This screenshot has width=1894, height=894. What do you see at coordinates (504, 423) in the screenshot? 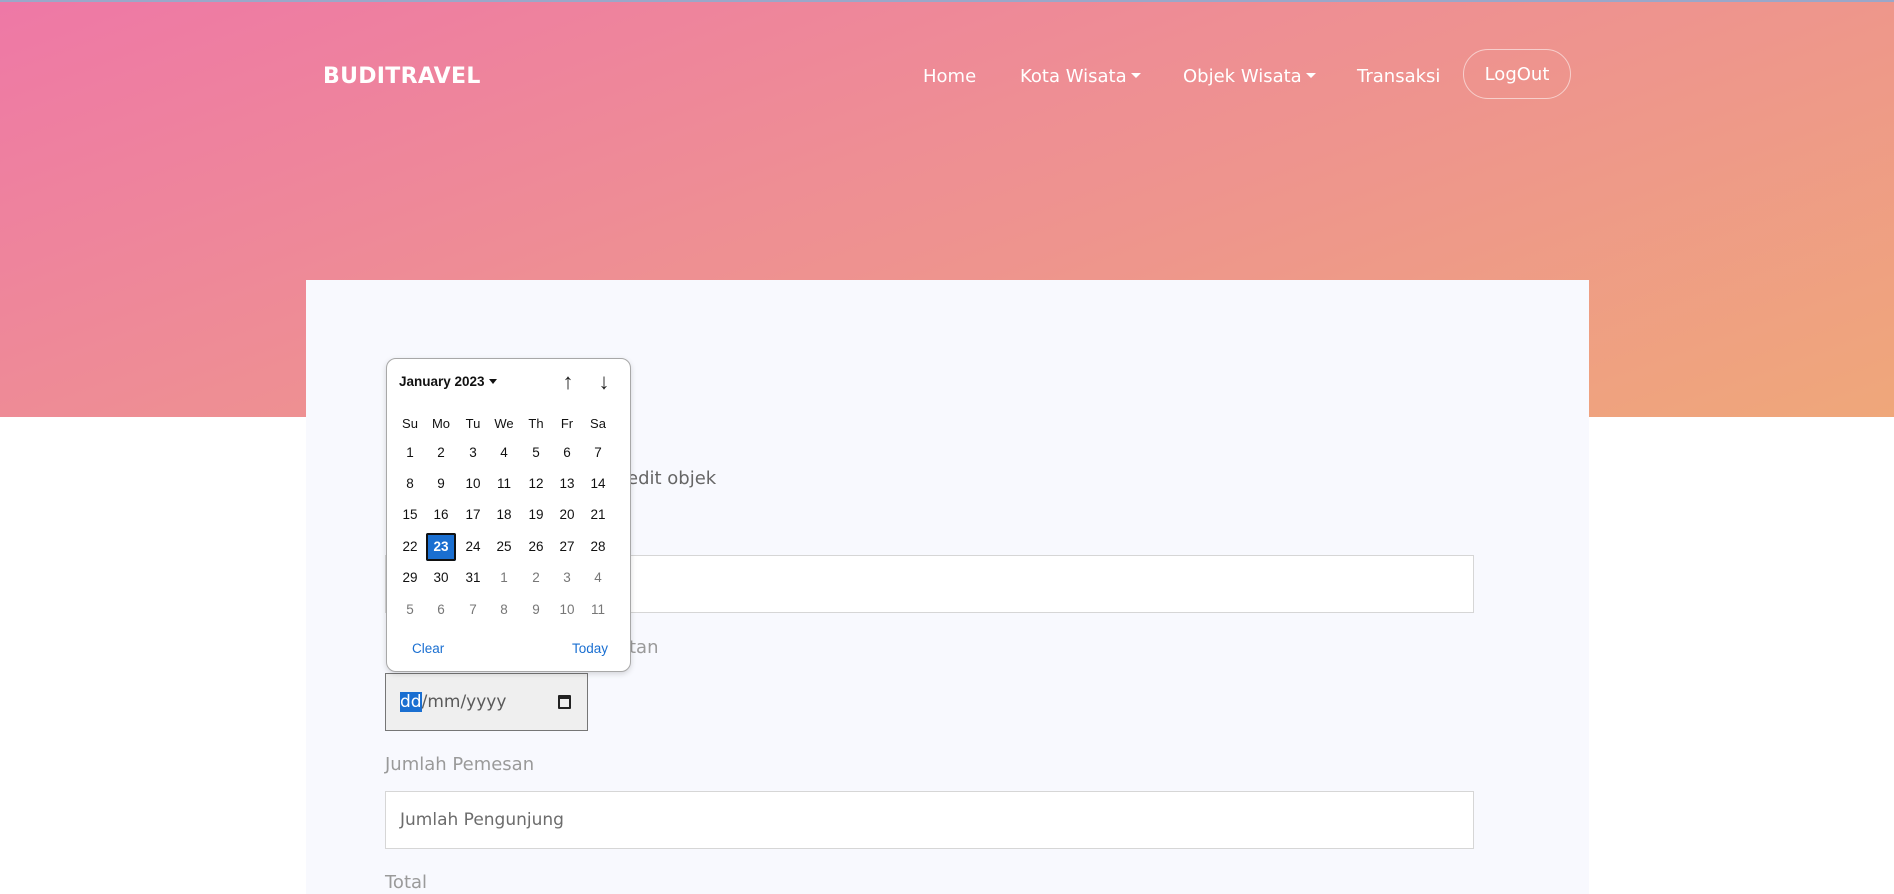
I see `weekday-label: We` at bounding box center [504, 423].